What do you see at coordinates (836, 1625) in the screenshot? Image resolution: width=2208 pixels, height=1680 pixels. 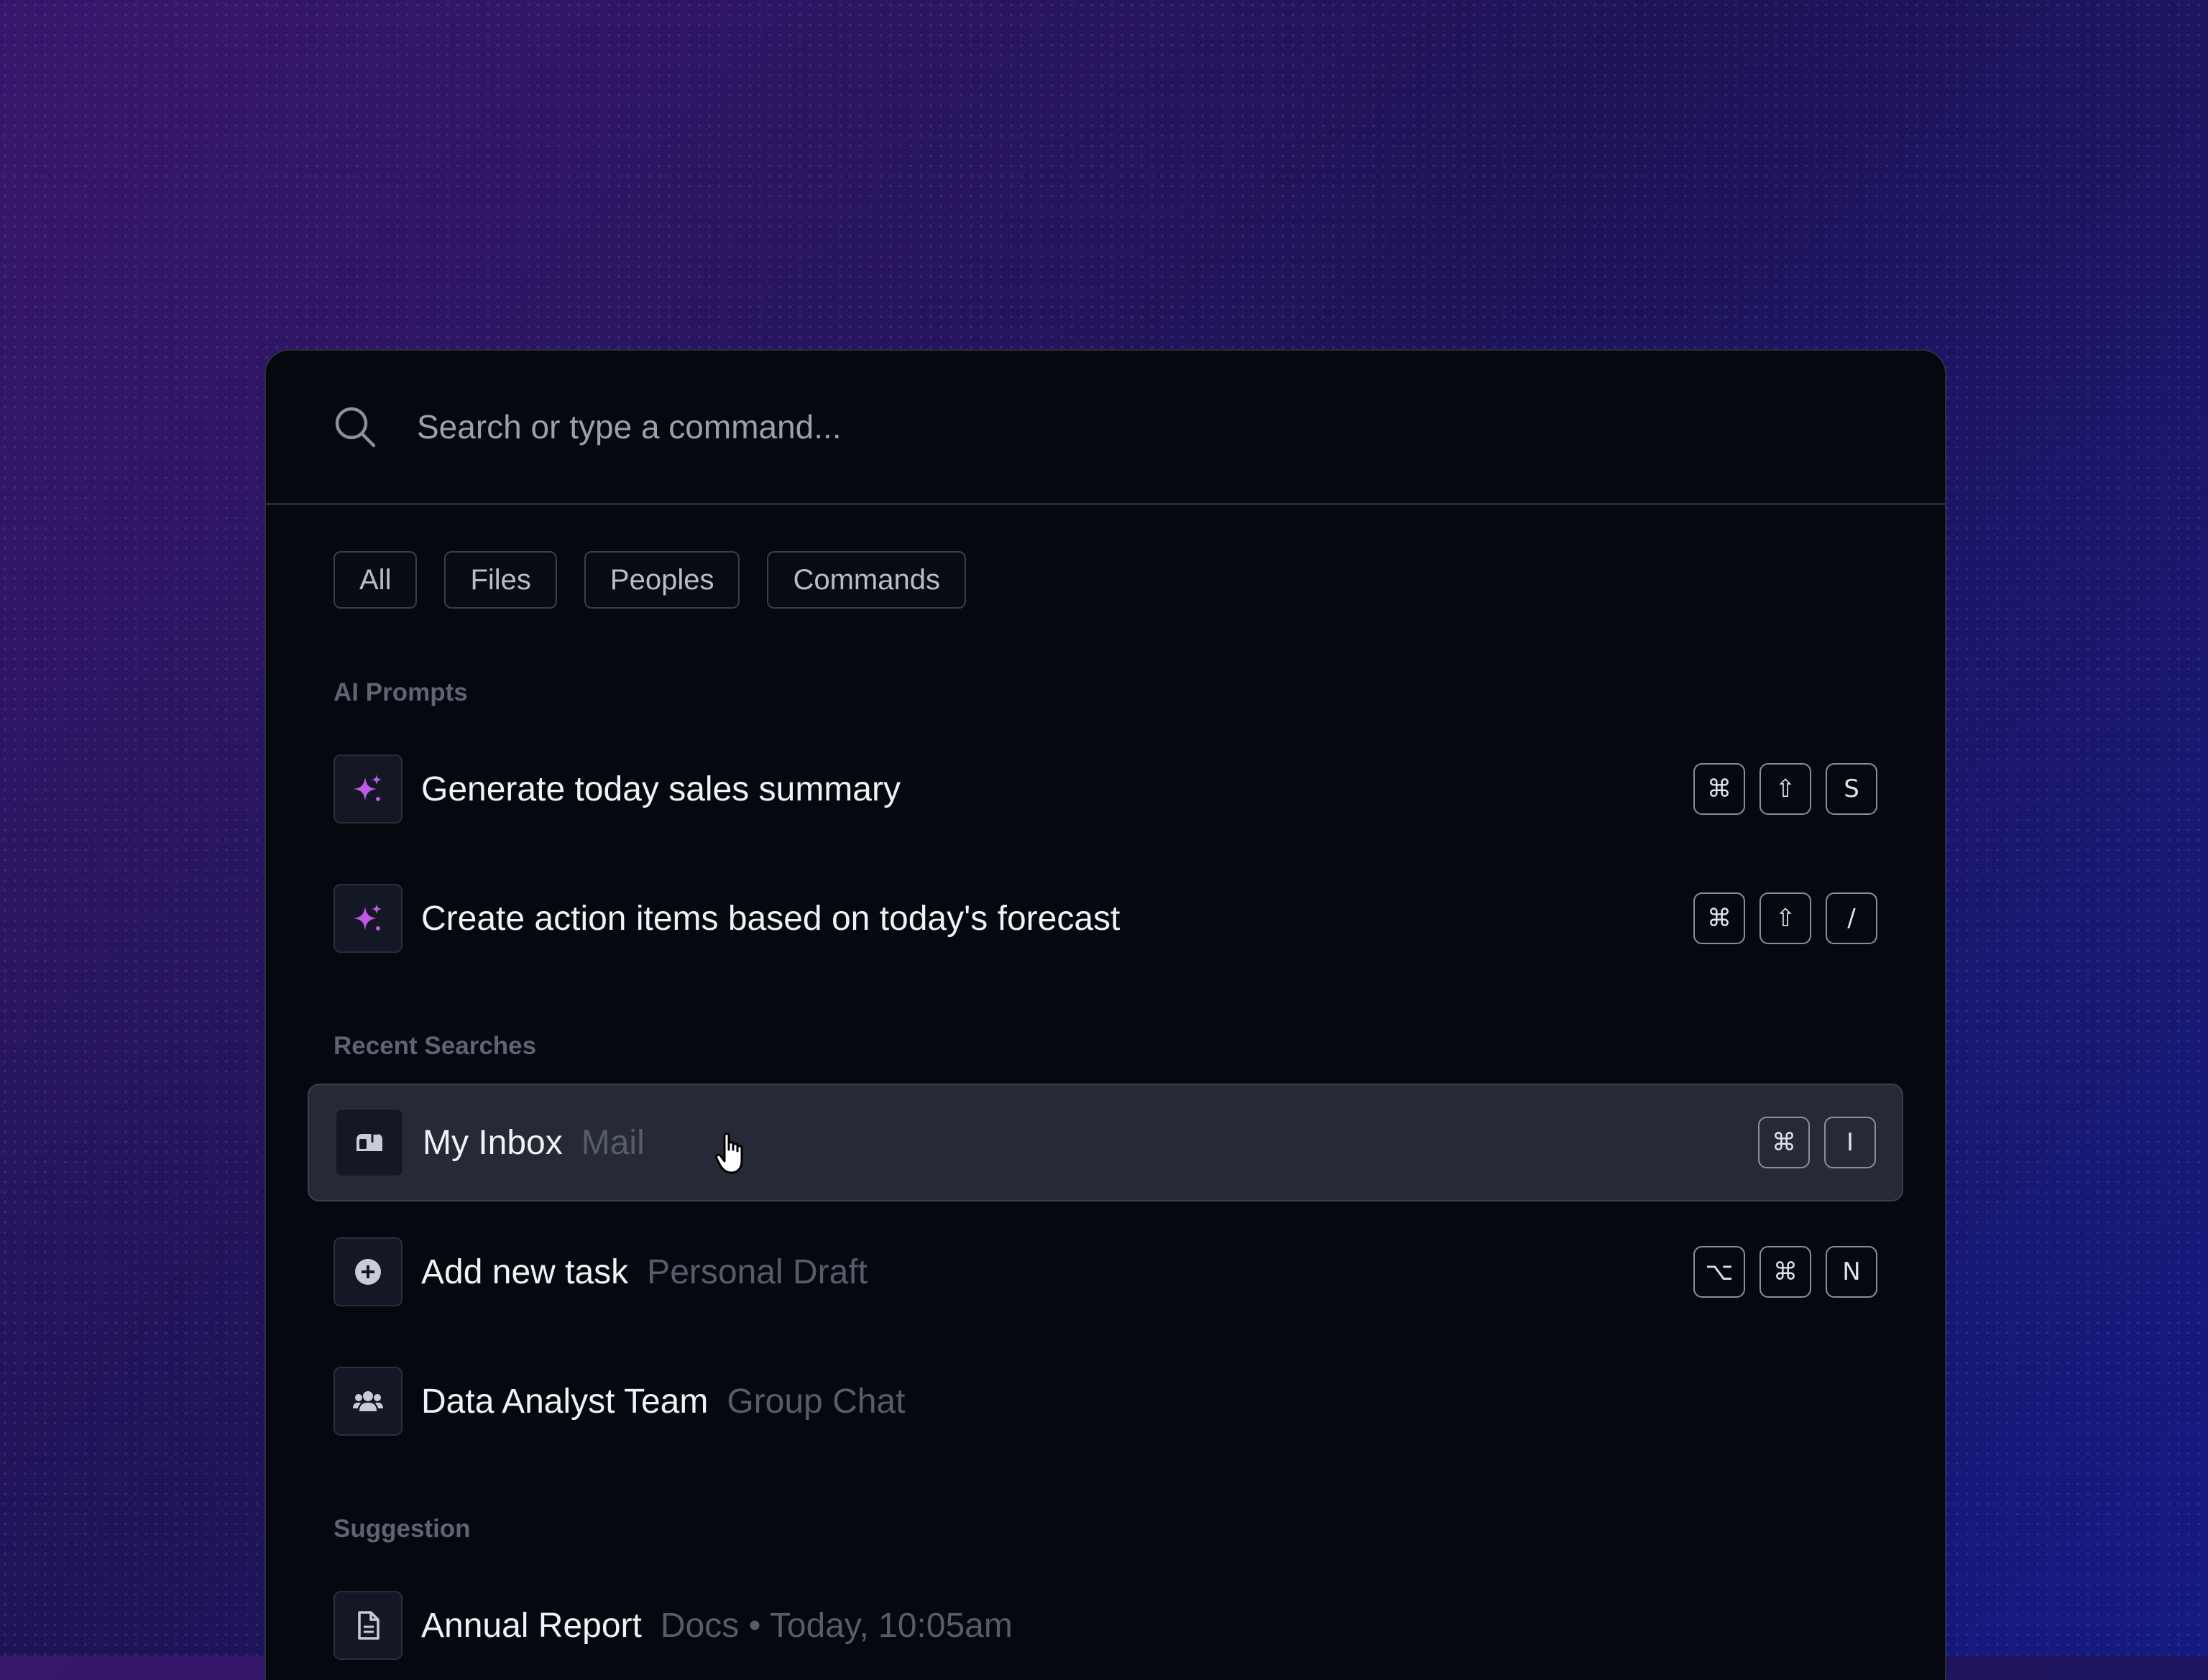 I see `item-subtitle: Docs • Today, 10:05am` at bounding box center [836, 1625].